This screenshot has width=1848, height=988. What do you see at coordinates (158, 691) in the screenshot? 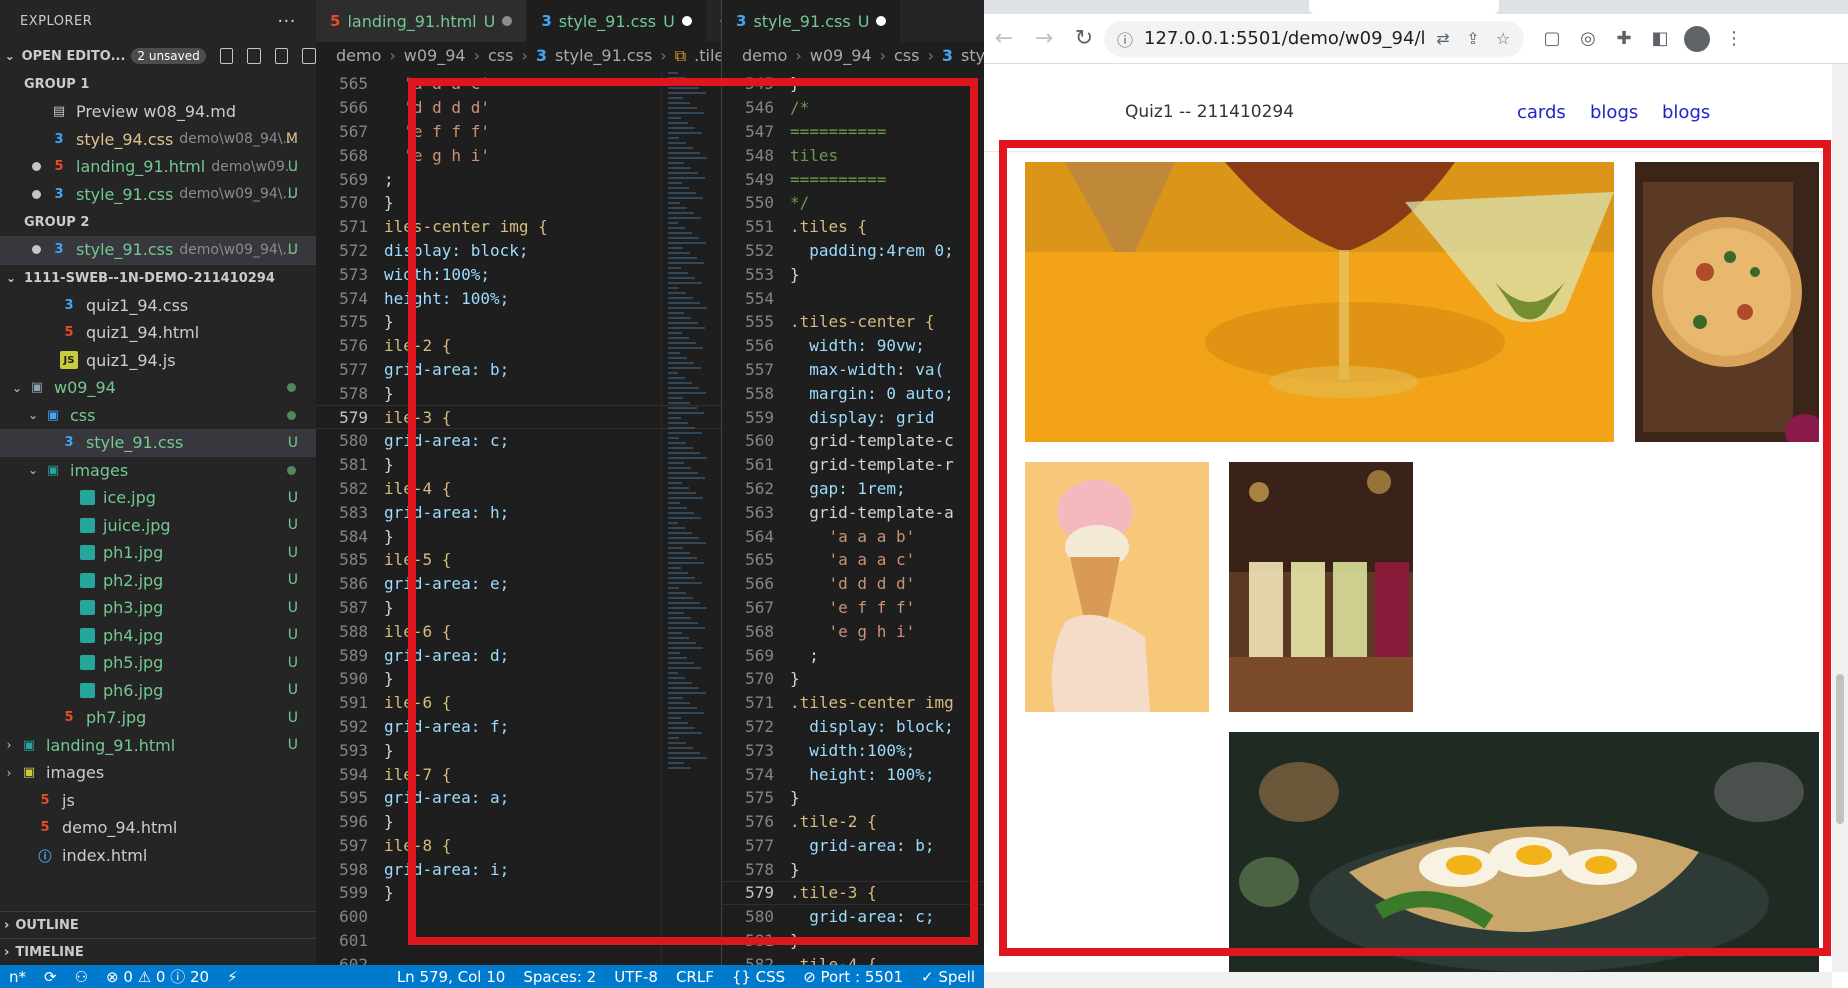
I see `tree-item: ph6.jpg U` at bounding box center [158, 691].